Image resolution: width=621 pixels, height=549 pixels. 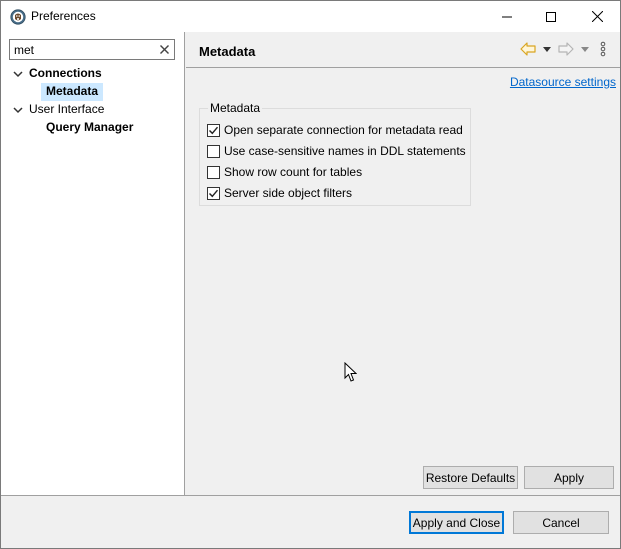 I want to click on minimize-button, so click(x=507, y=16).